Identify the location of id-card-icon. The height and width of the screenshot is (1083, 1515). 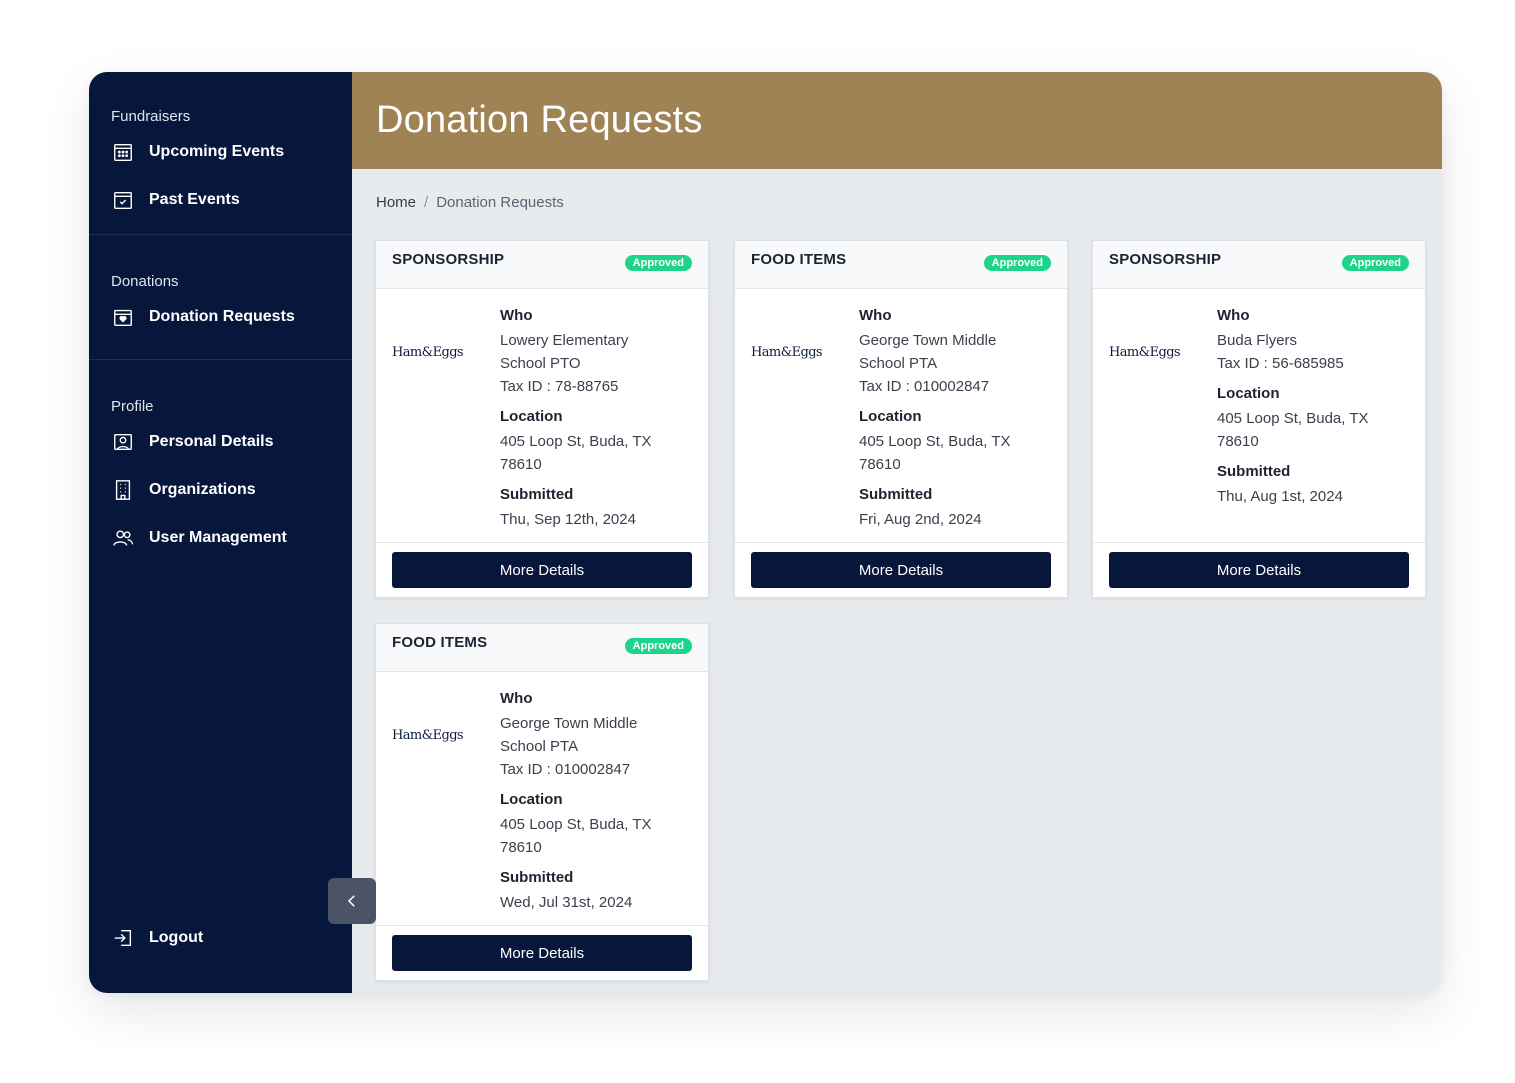
(123, 442).